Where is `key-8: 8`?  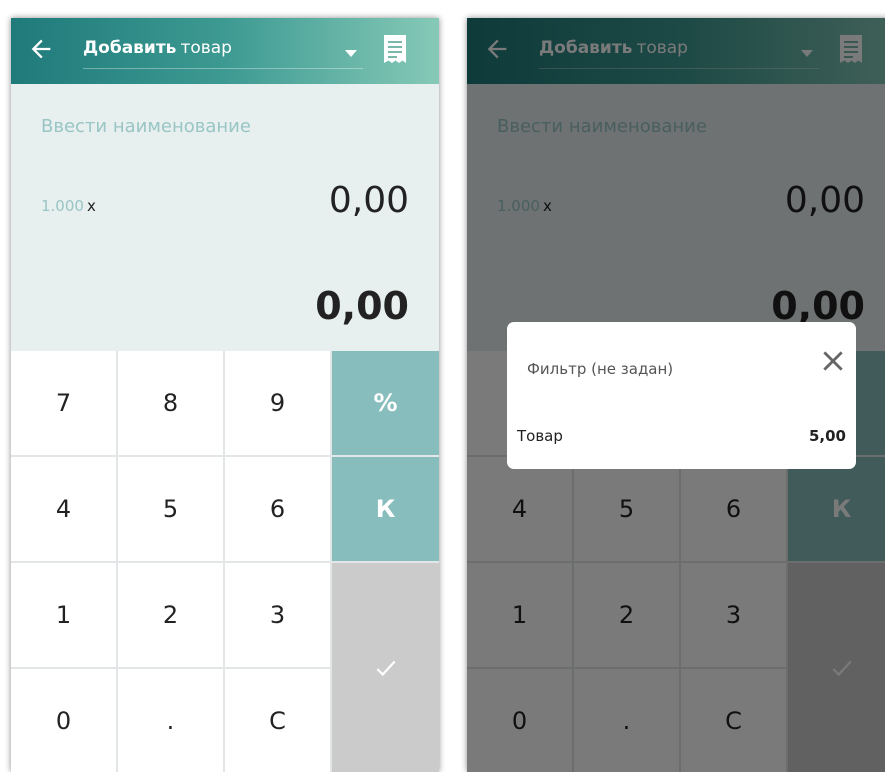
key-8: 8 is located at coordinates (170, 403).